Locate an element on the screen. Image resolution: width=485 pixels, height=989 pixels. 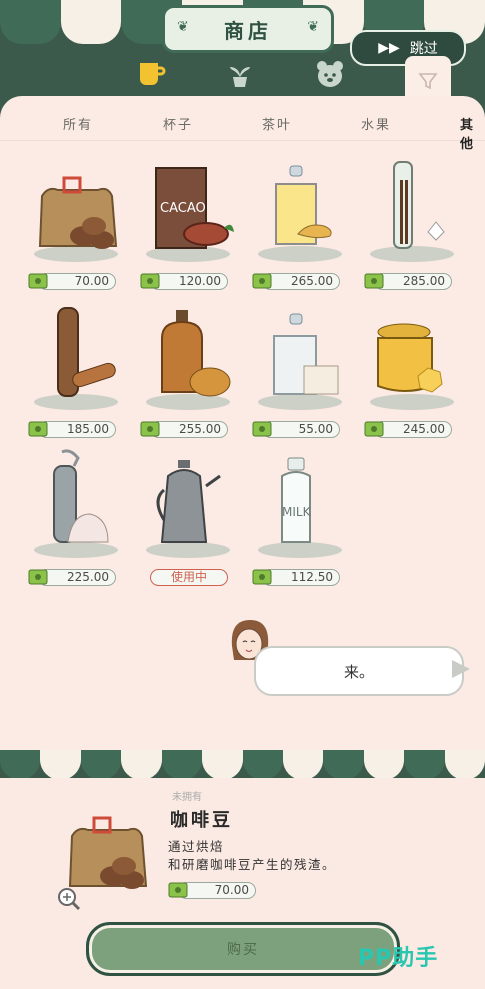
price-tag: 255.00 is located at coordinates (184, 429).